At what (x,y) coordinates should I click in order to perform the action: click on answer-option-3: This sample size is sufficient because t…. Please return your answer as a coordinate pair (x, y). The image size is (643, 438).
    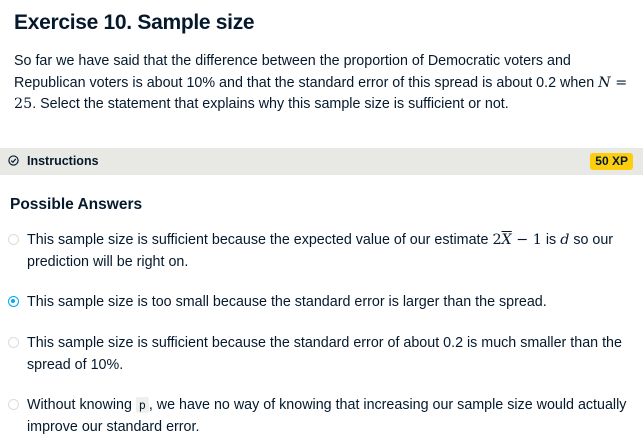
    Looking at the image, I should click on (318, 354).